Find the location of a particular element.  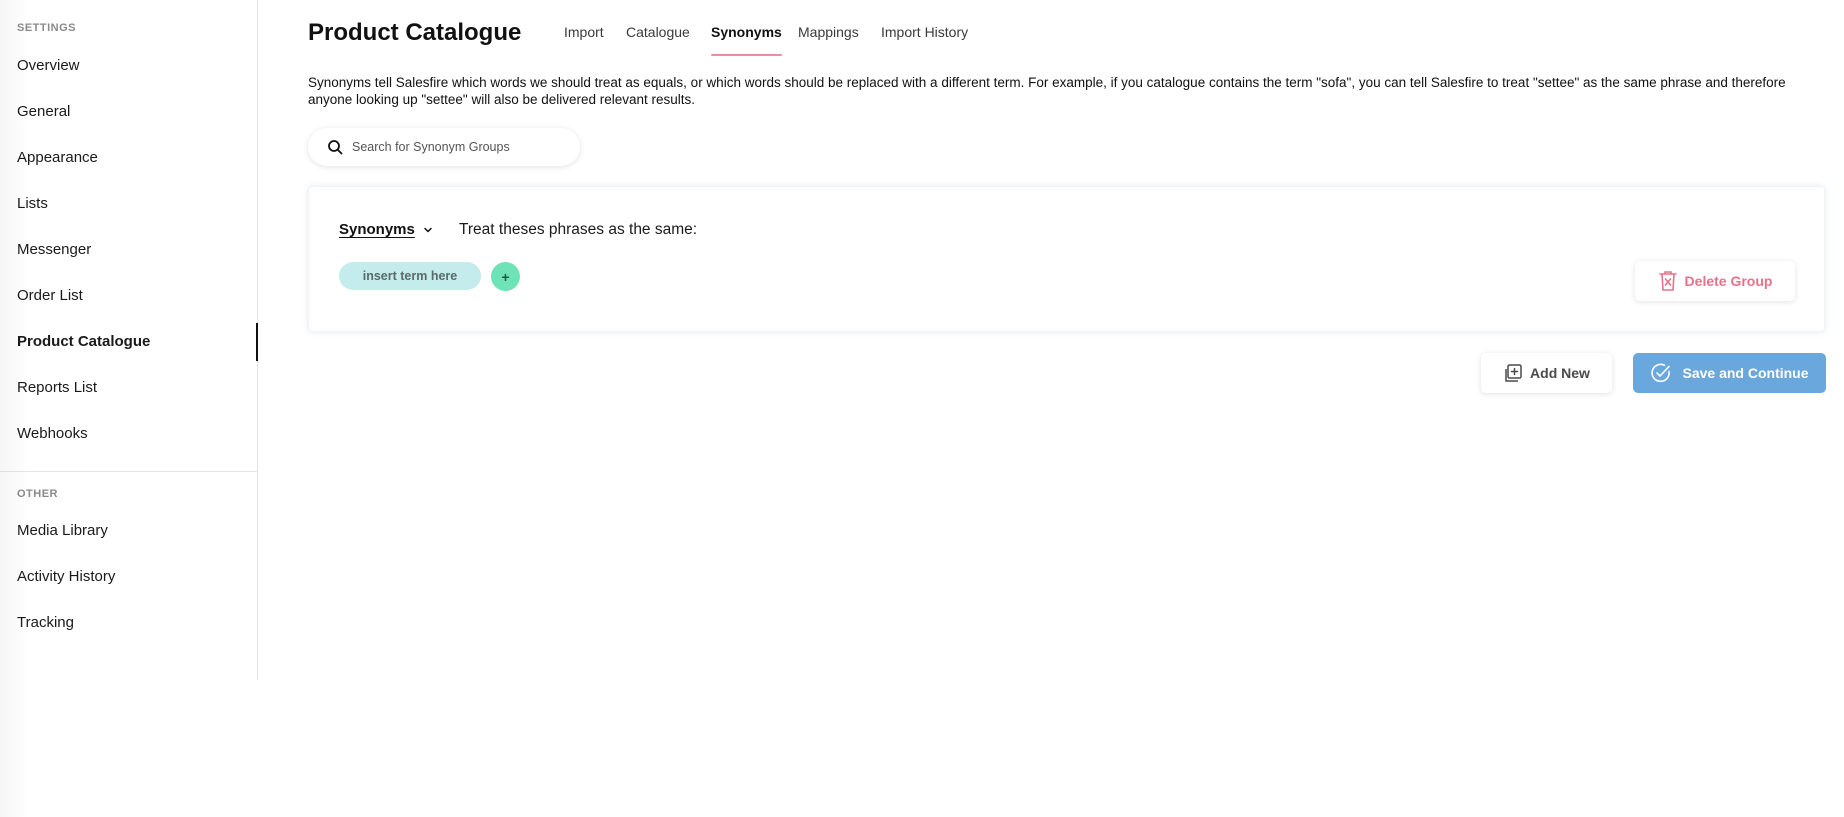

sidebar-item-lists: Lists is located at coordinates (137, 204).